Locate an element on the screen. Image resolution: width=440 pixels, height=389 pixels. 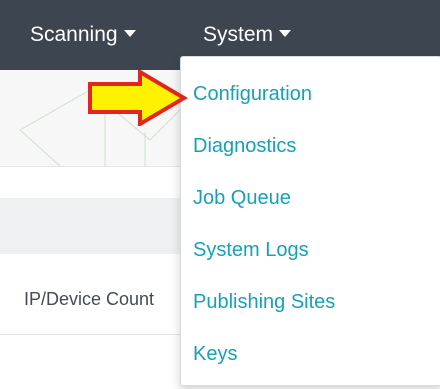
nav-system-dropdown: System is located at coordinates (247, 35).